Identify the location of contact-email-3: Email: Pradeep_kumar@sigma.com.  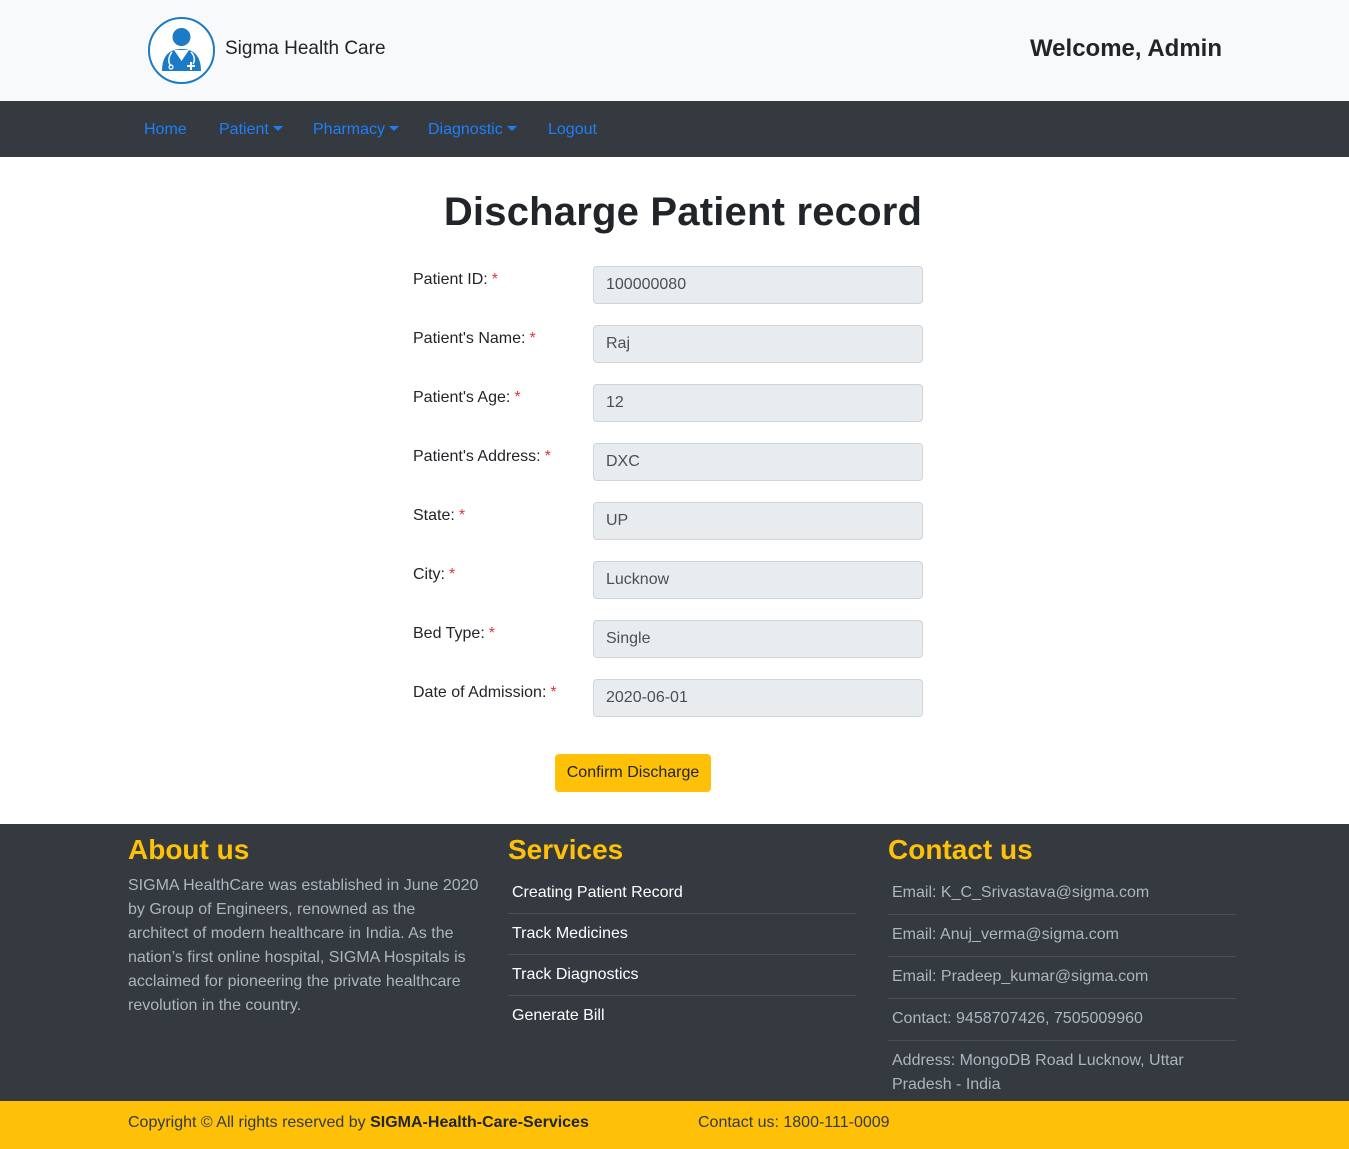
(1062, 978).